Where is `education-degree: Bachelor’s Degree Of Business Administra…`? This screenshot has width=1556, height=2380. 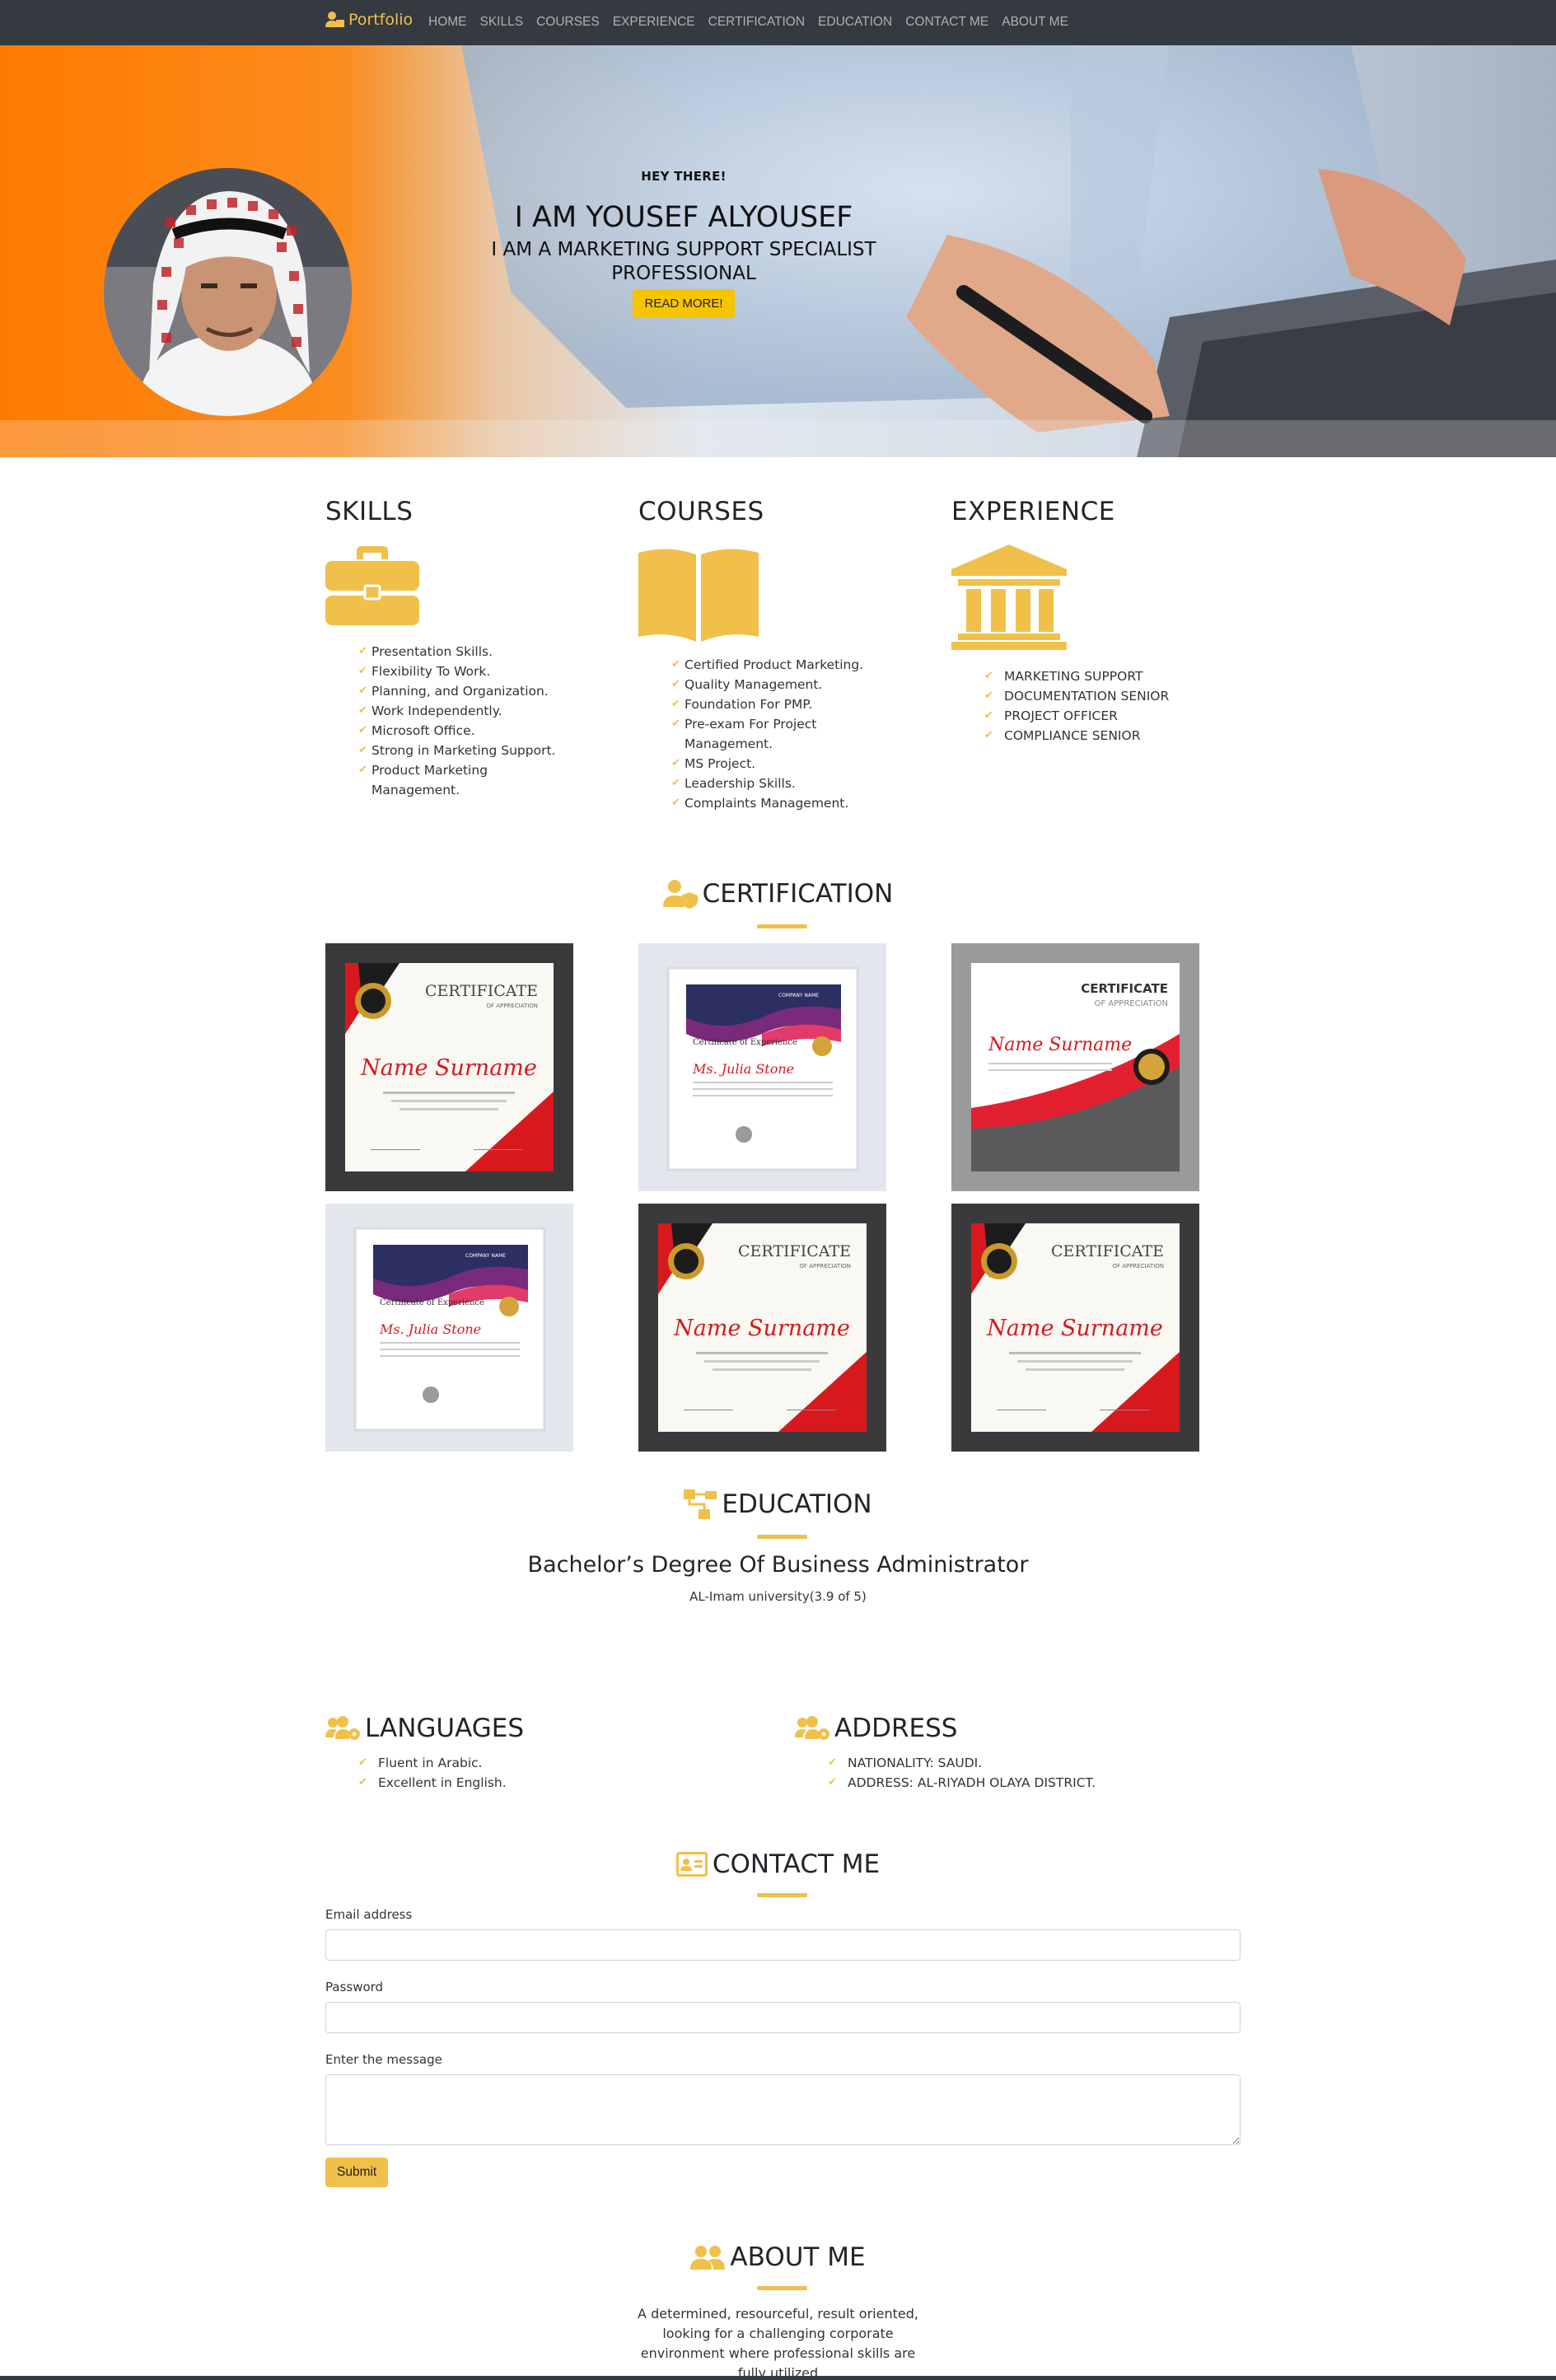 education-degree: Bachelor’s Degree Of Business Administra… is located at coordinates (778, 1565).